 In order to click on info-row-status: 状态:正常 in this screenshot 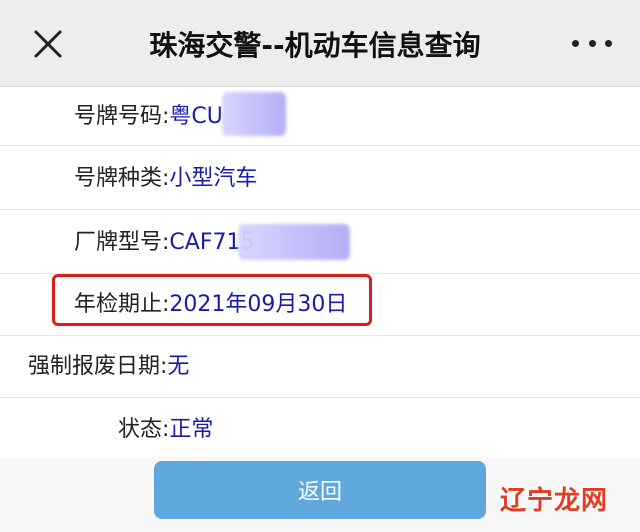, I will do `click(320, 429)`.